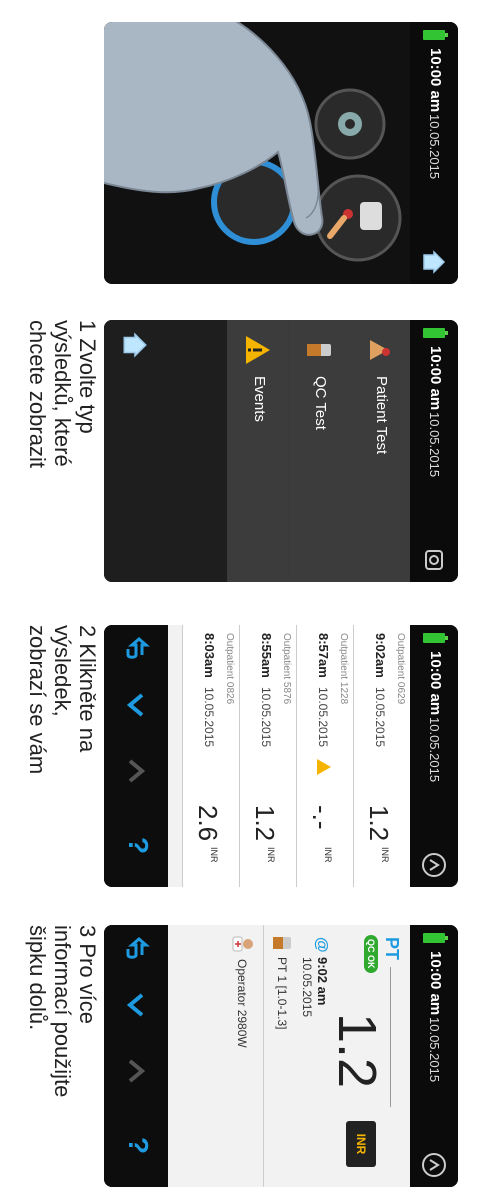 The height and width of the screenshot is (1190, 478). I want to click on patient-test-icon, so click(380, 350).